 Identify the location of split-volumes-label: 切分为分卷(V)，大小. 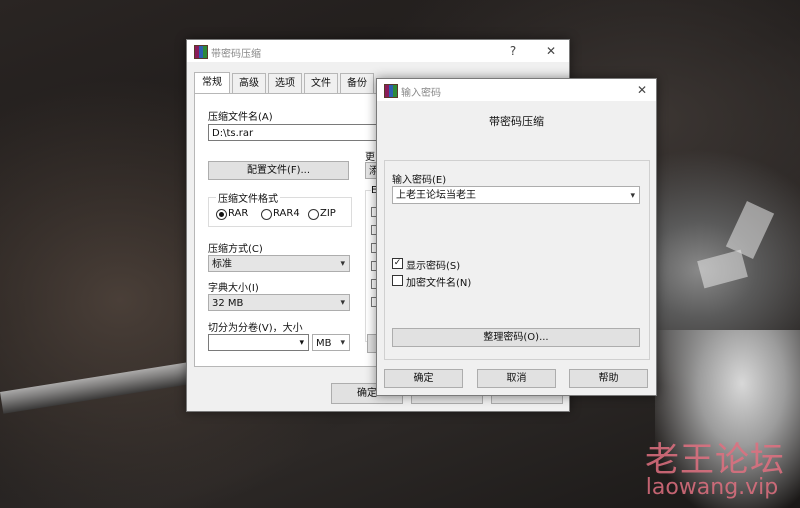
(255, 328).